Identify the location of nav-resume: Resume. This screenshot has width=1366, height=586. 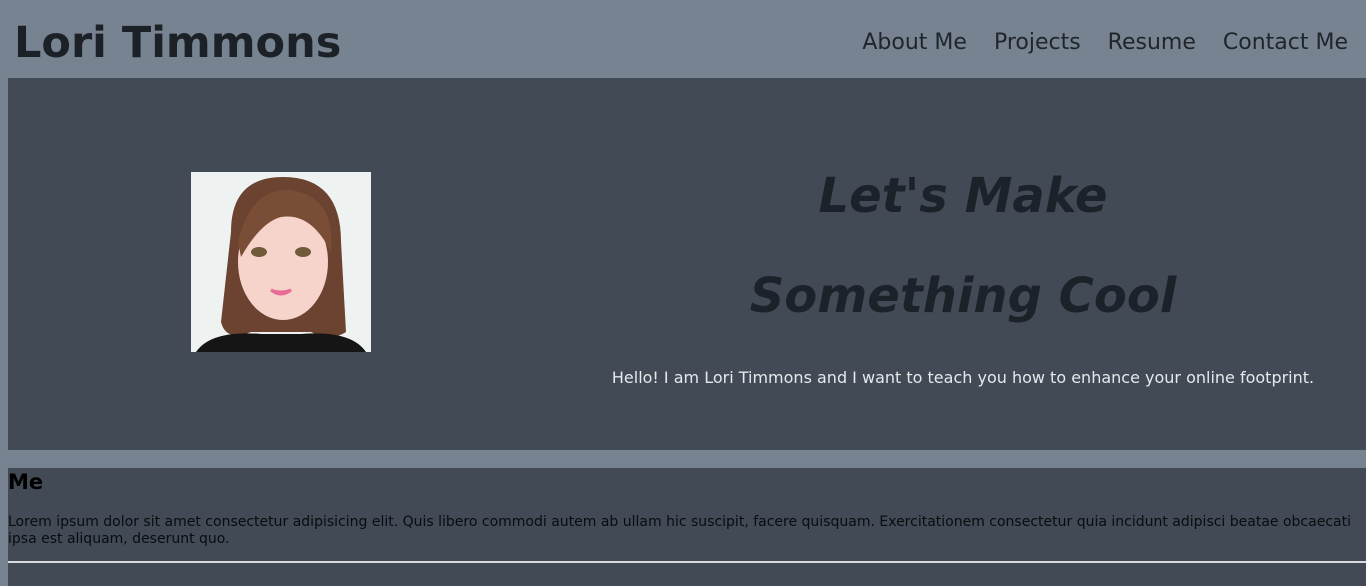
(1152, 42).